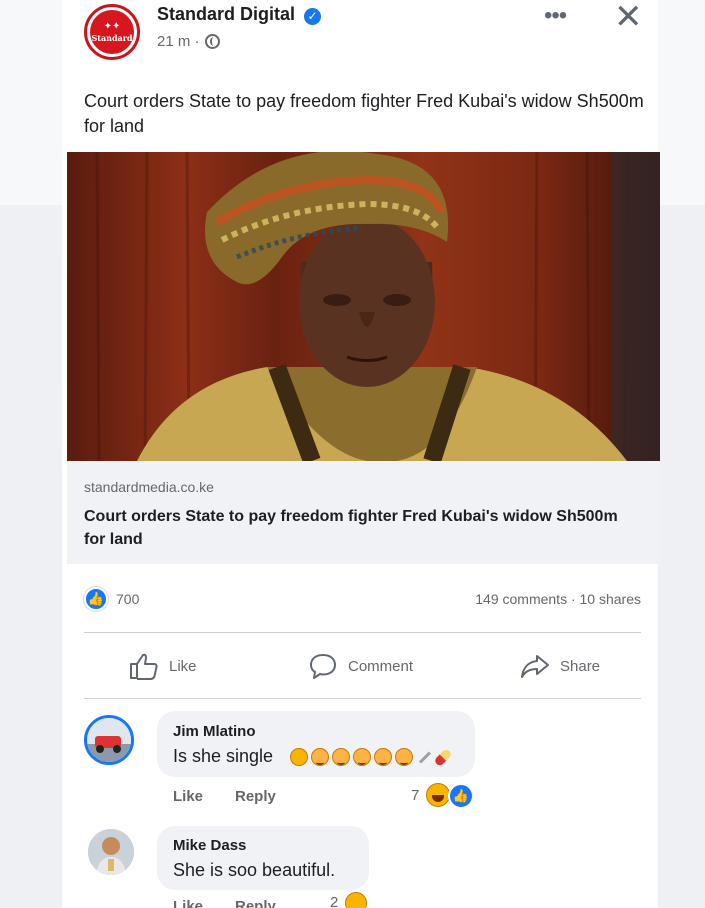 This screenshot has width=705, height=908. I want to click on page-avatar: ✦✦ Standard, so click(112, 32).